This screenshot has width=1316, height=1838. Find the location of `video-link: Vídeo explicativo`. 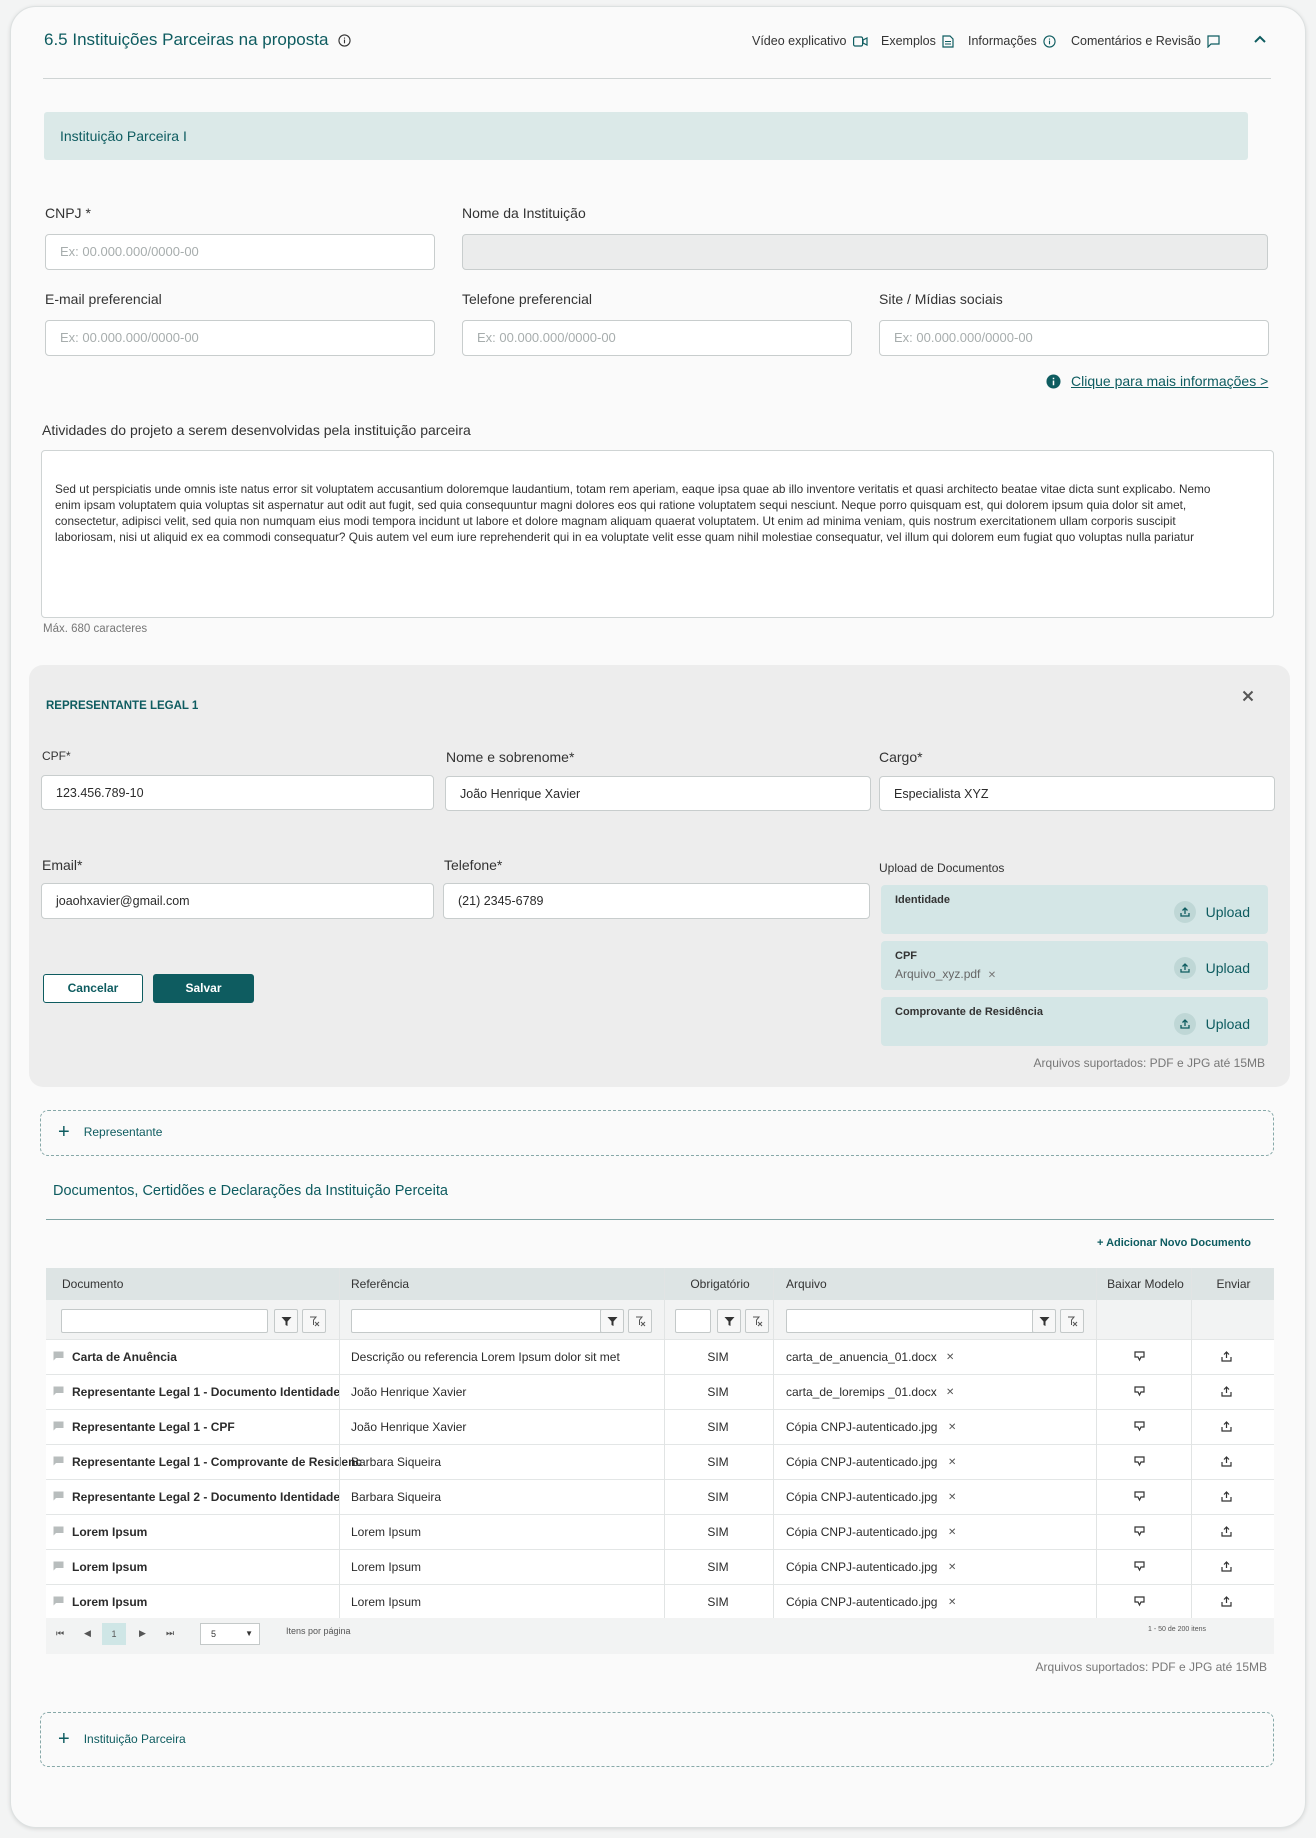

video-link: Vídeo explicativo is located at coordinates (810, 41).